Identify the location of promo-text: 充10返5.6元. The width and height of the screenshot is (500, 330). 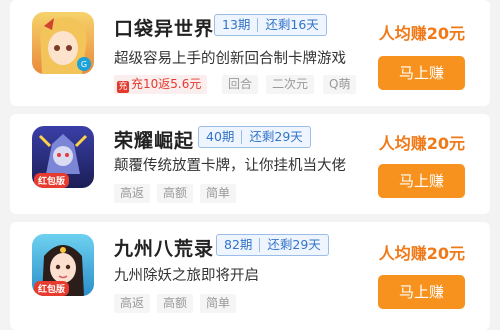
(166, 84).